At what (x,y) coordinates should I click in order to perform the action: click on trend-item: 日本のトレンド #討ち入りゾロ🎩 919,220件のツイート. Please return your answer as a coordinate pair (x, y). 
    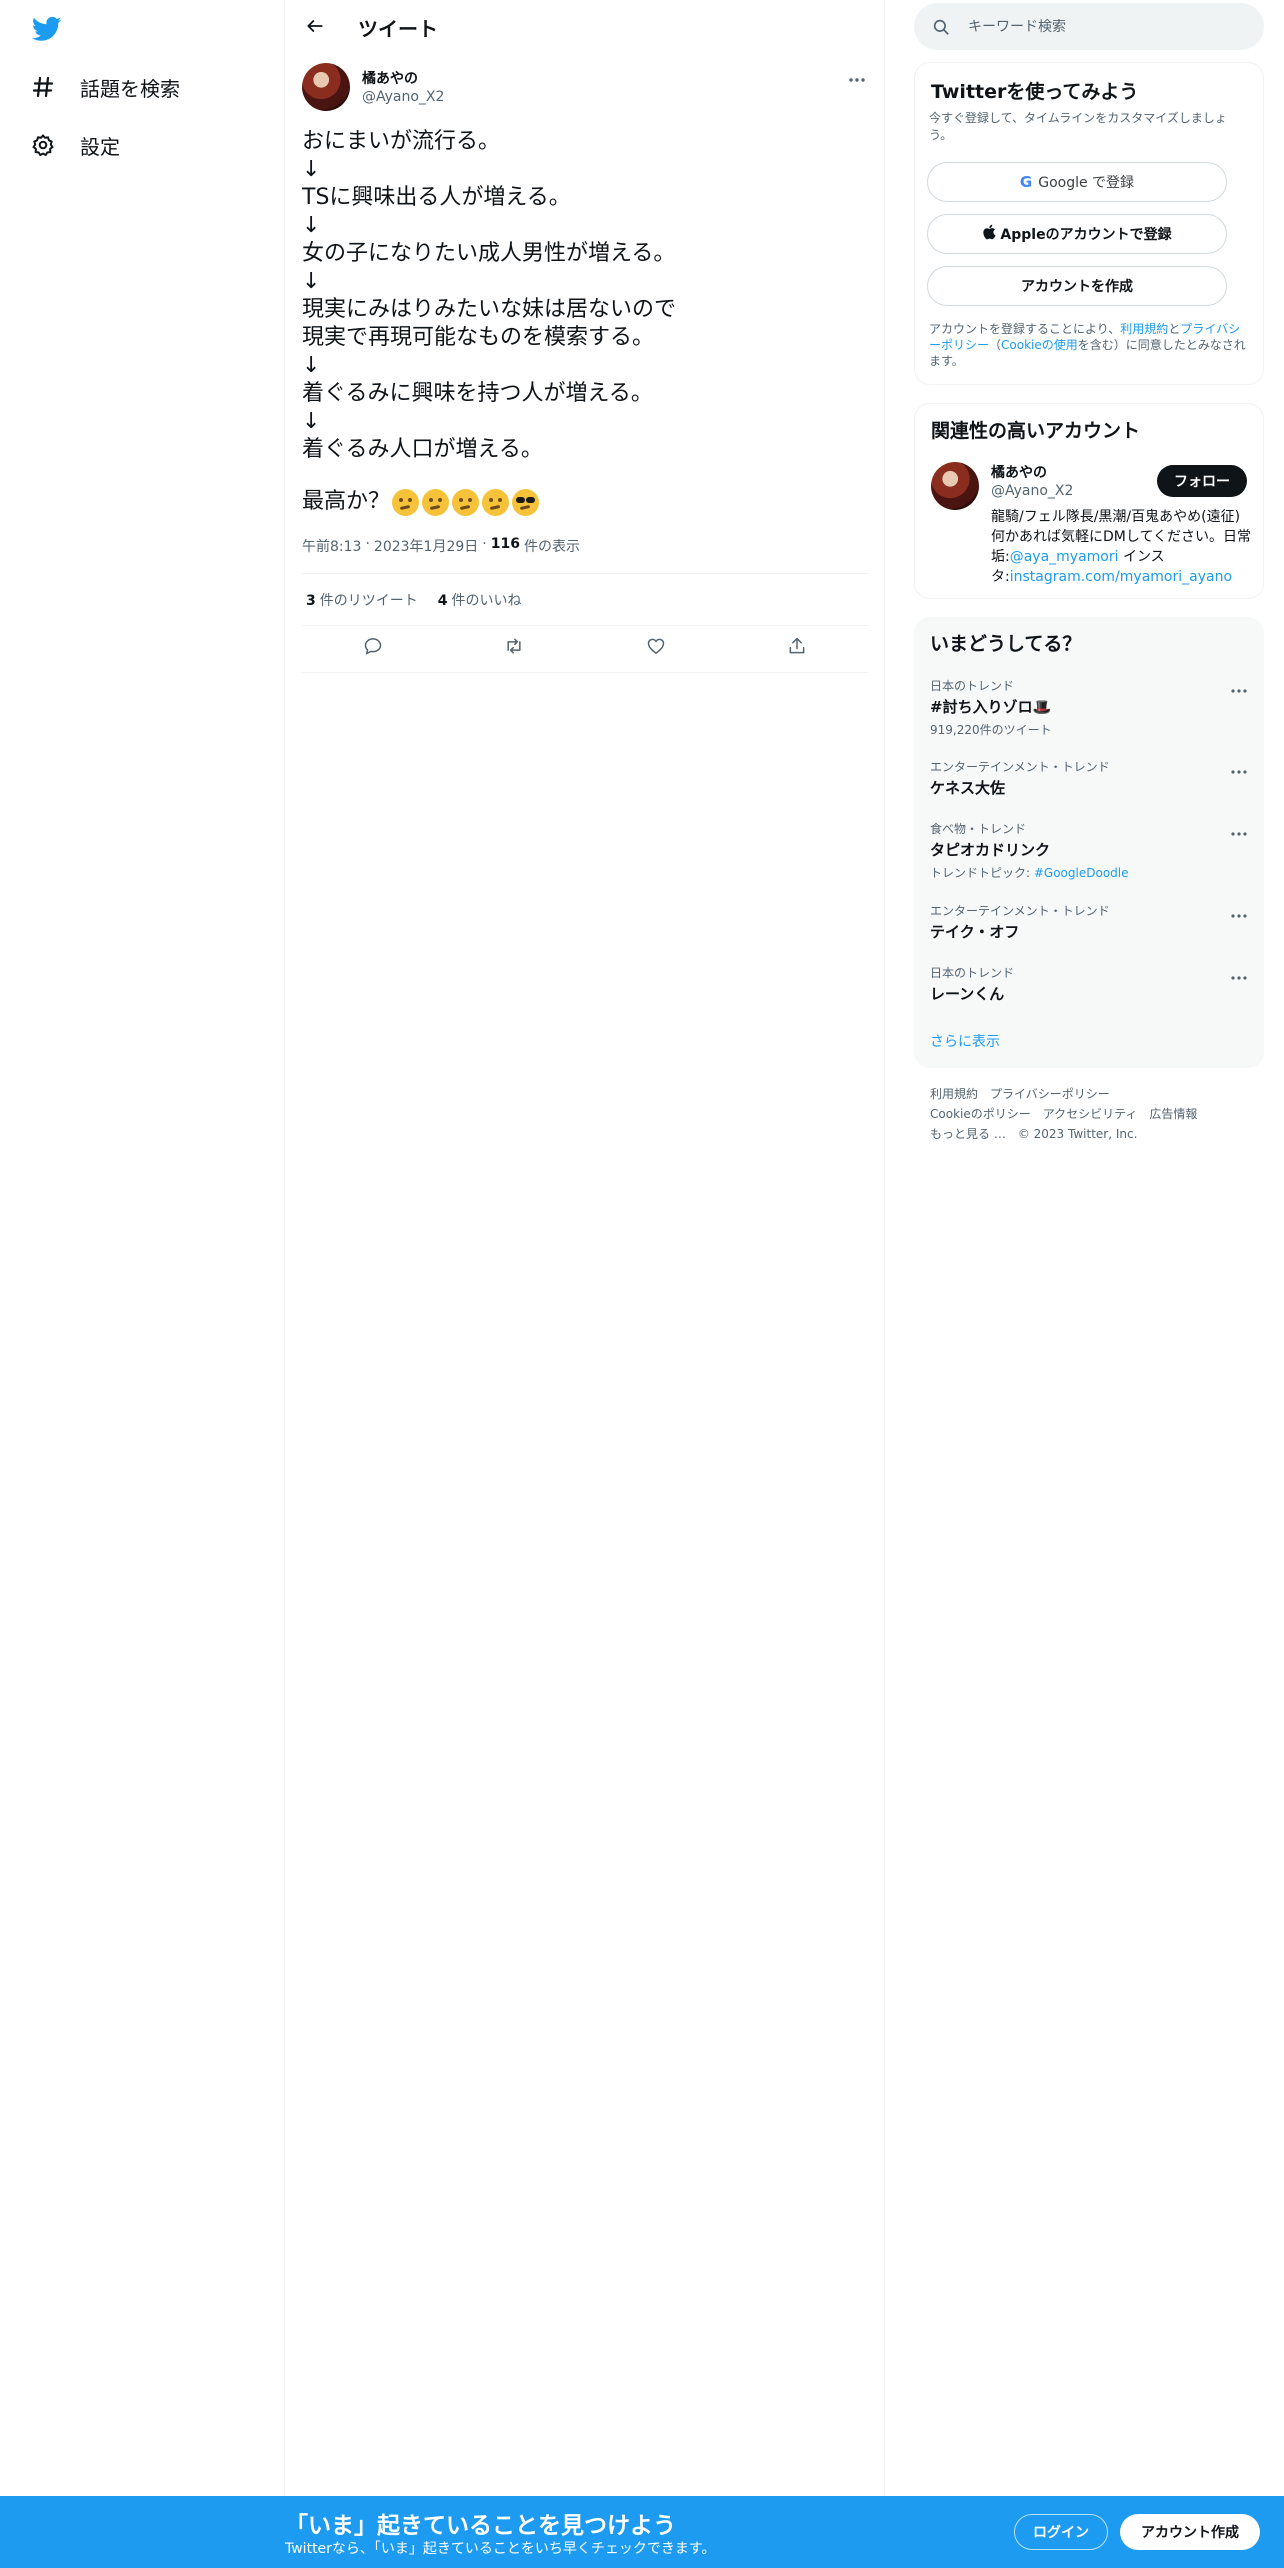
    Looking at the image, I should click on (1090, 707).